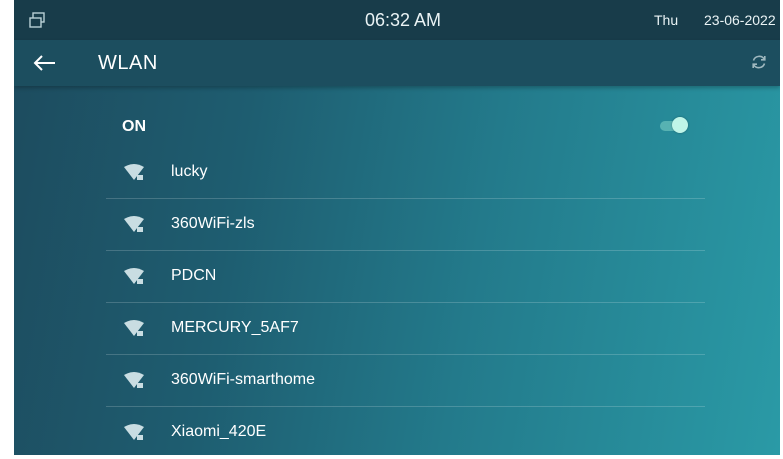 The width and height of the screenshot is (783, 459). What do you see at coordinates (405, 431) in the screenshot?
I see `network-item: Xiaomi_420E` at bounding box center [405, 431].